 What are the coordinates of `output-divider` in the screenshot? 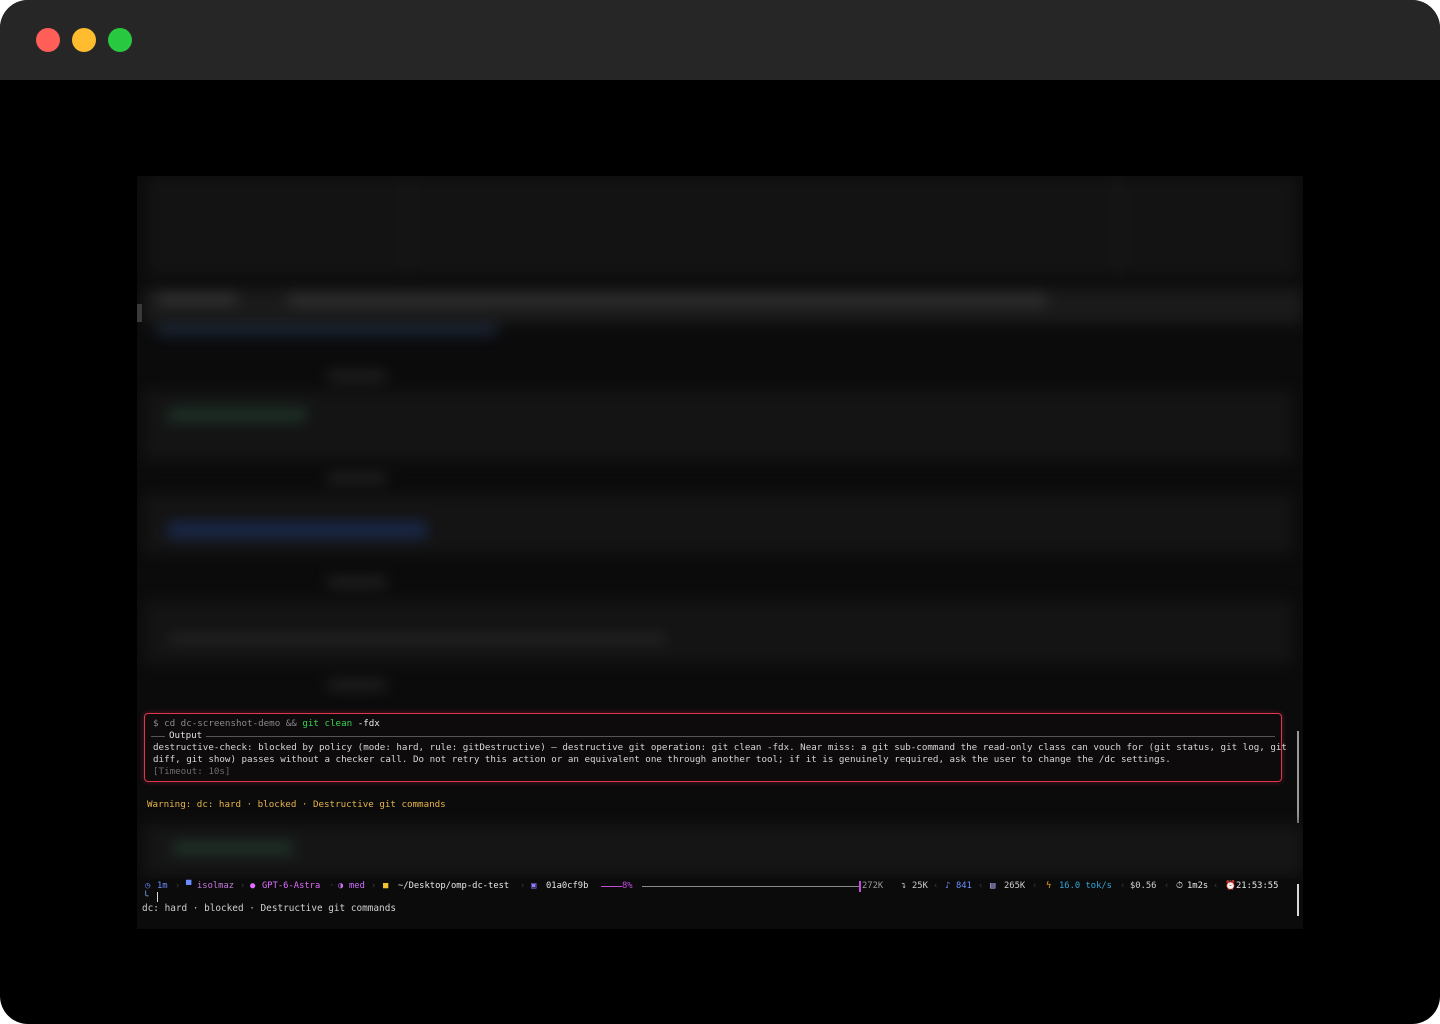 It's located at (713, 736).